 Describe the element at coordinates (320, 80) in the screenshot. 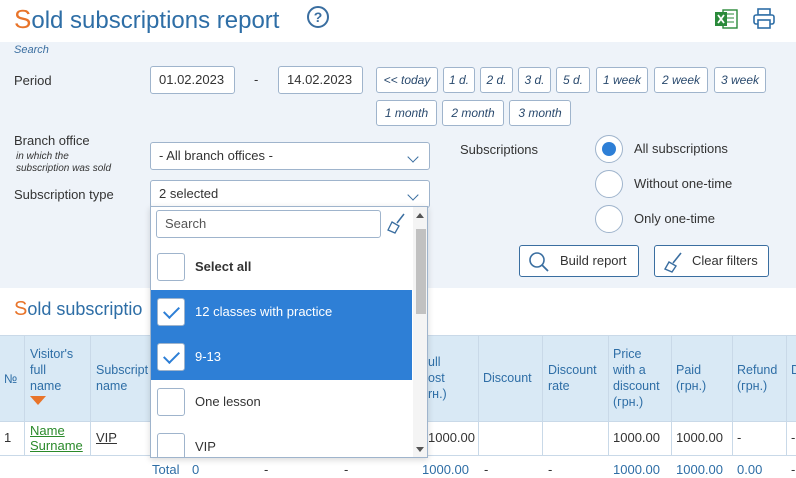

I see `period-to-field: 14.02.2023` at that location.